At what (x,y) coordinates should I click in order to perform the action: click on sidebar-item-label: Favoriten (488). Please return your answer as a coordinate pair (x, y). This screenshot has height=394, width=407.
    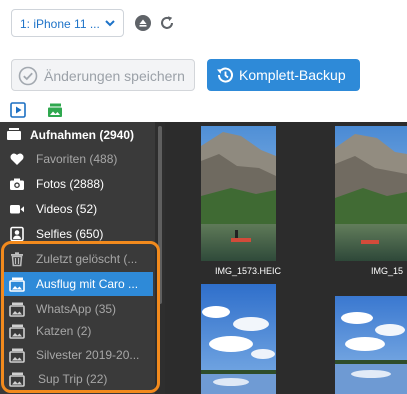
    Looking at the image, I should click on (77, 159).